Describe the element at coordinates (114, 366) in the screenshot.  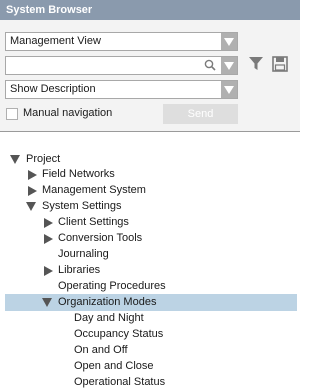
I see `tree-item-label: Open and Close` at that location.